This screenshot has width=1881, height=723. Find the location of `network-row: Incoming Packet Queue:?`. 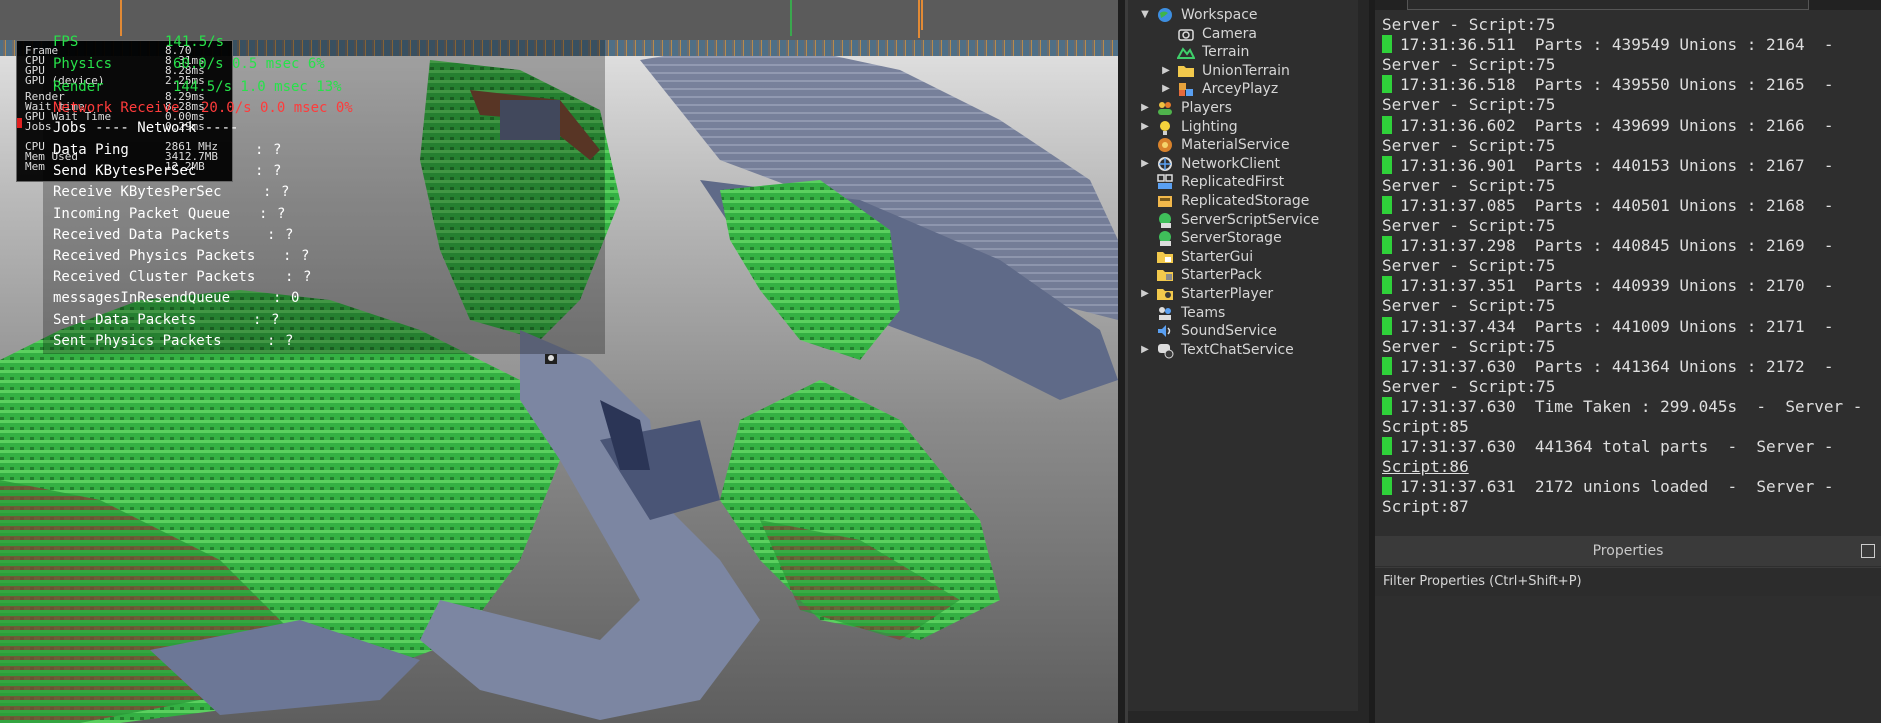

network-row: Incoming Packet Queue:? is located at coordinates (169, 213).